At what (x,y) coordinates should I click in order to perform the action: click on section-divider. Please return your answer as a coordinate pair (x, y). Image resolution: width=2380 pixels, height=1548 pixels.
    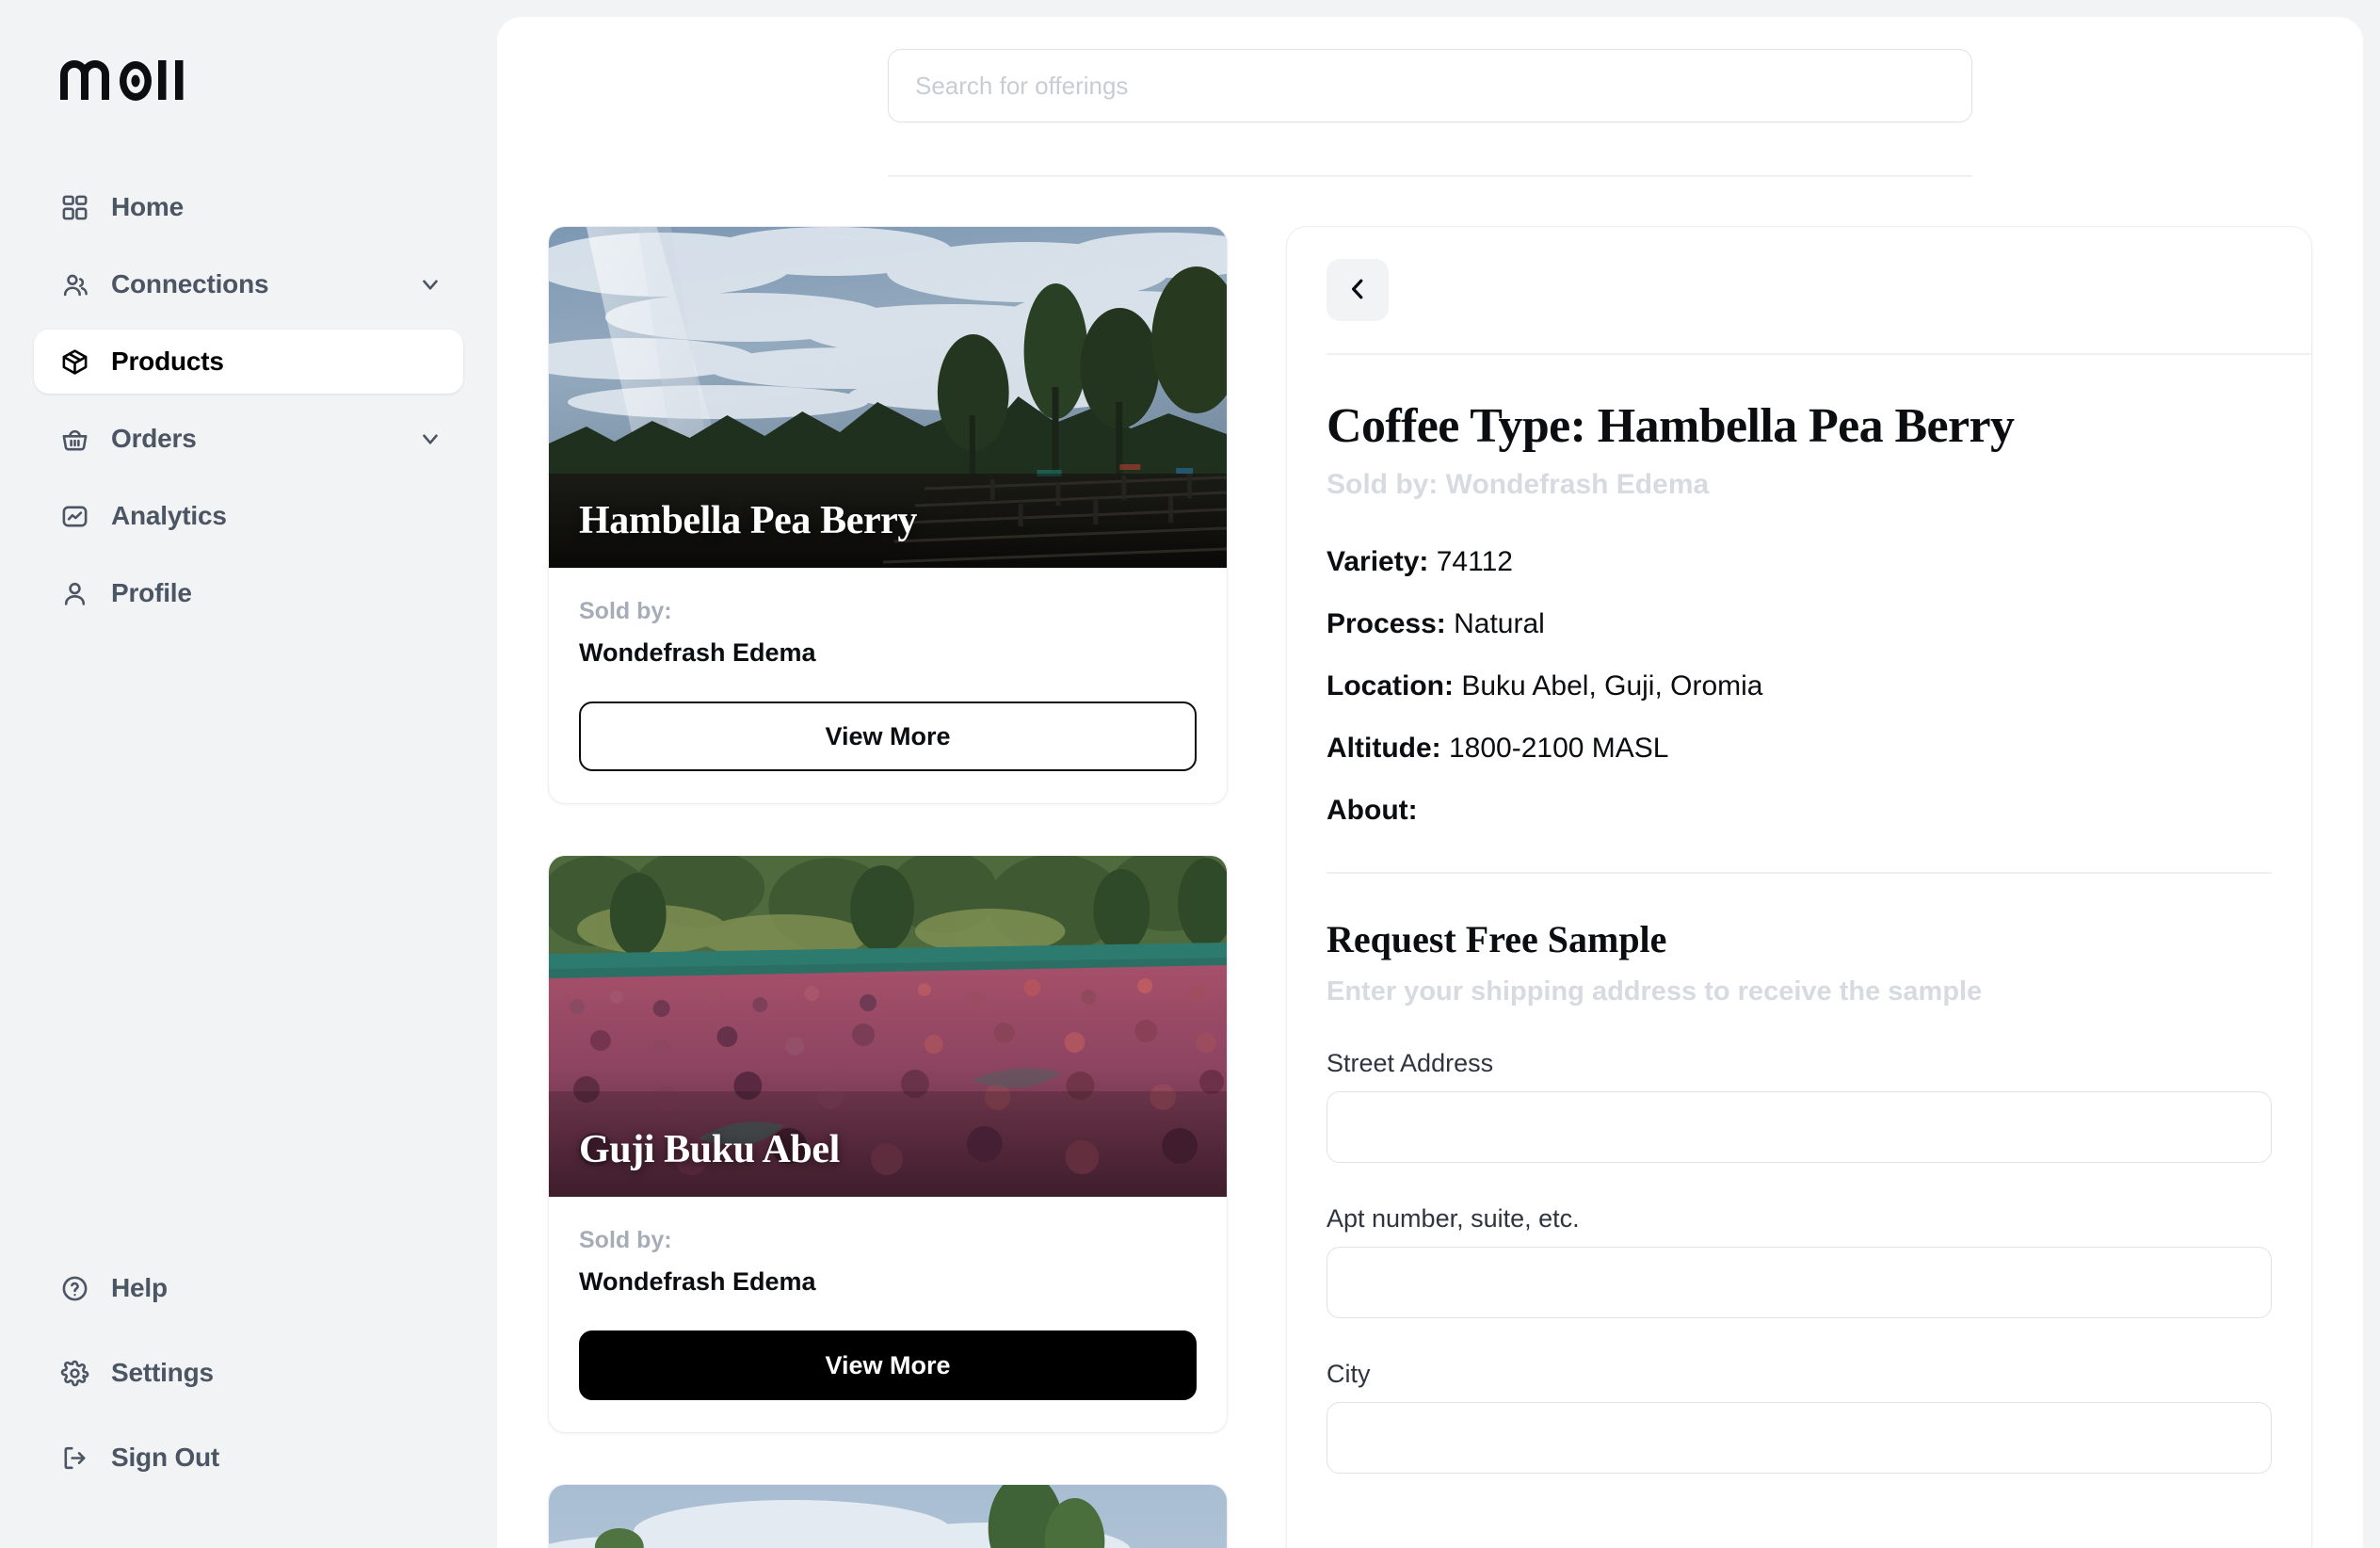
    Looking at the image, I should click on (1799, 873).